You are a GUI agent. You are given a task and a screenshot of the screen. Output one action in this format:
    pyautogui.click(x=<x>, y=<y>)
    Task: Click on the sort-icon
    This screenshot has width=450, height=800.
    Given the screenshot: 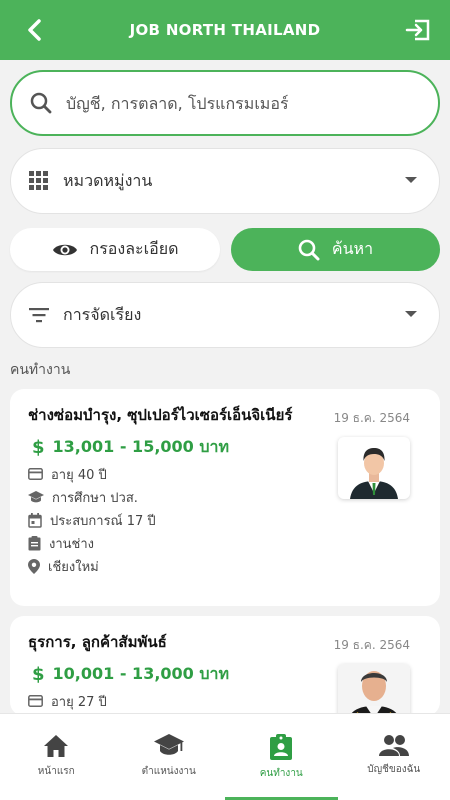 What is the action you would take?
    pyautogui.click(x=39, y=315)
    